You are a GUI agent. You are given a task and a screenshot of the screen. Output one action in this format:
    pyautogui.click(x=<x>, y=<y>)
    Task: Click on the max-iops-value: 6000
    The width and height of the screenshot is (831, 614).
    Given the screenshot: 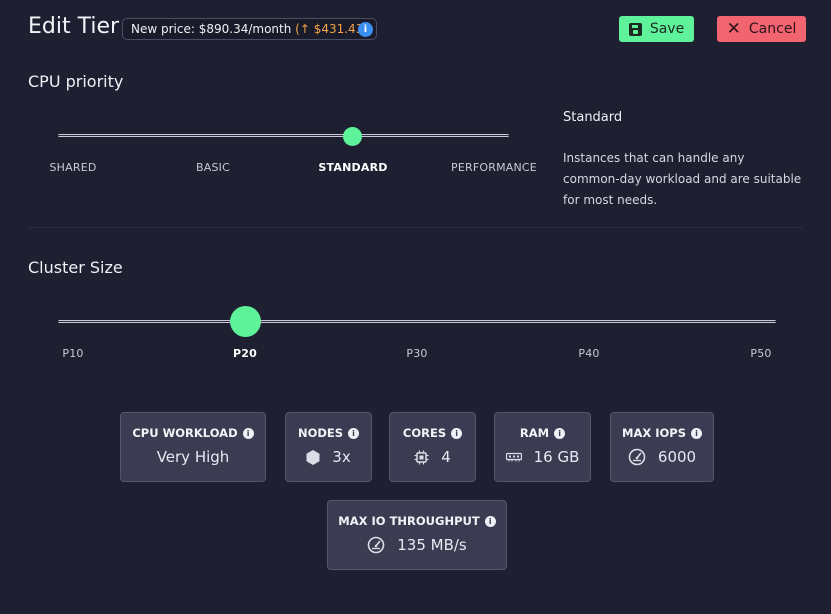 What is the action you would take?
    pyautogui.click(x=677, y=457)
    